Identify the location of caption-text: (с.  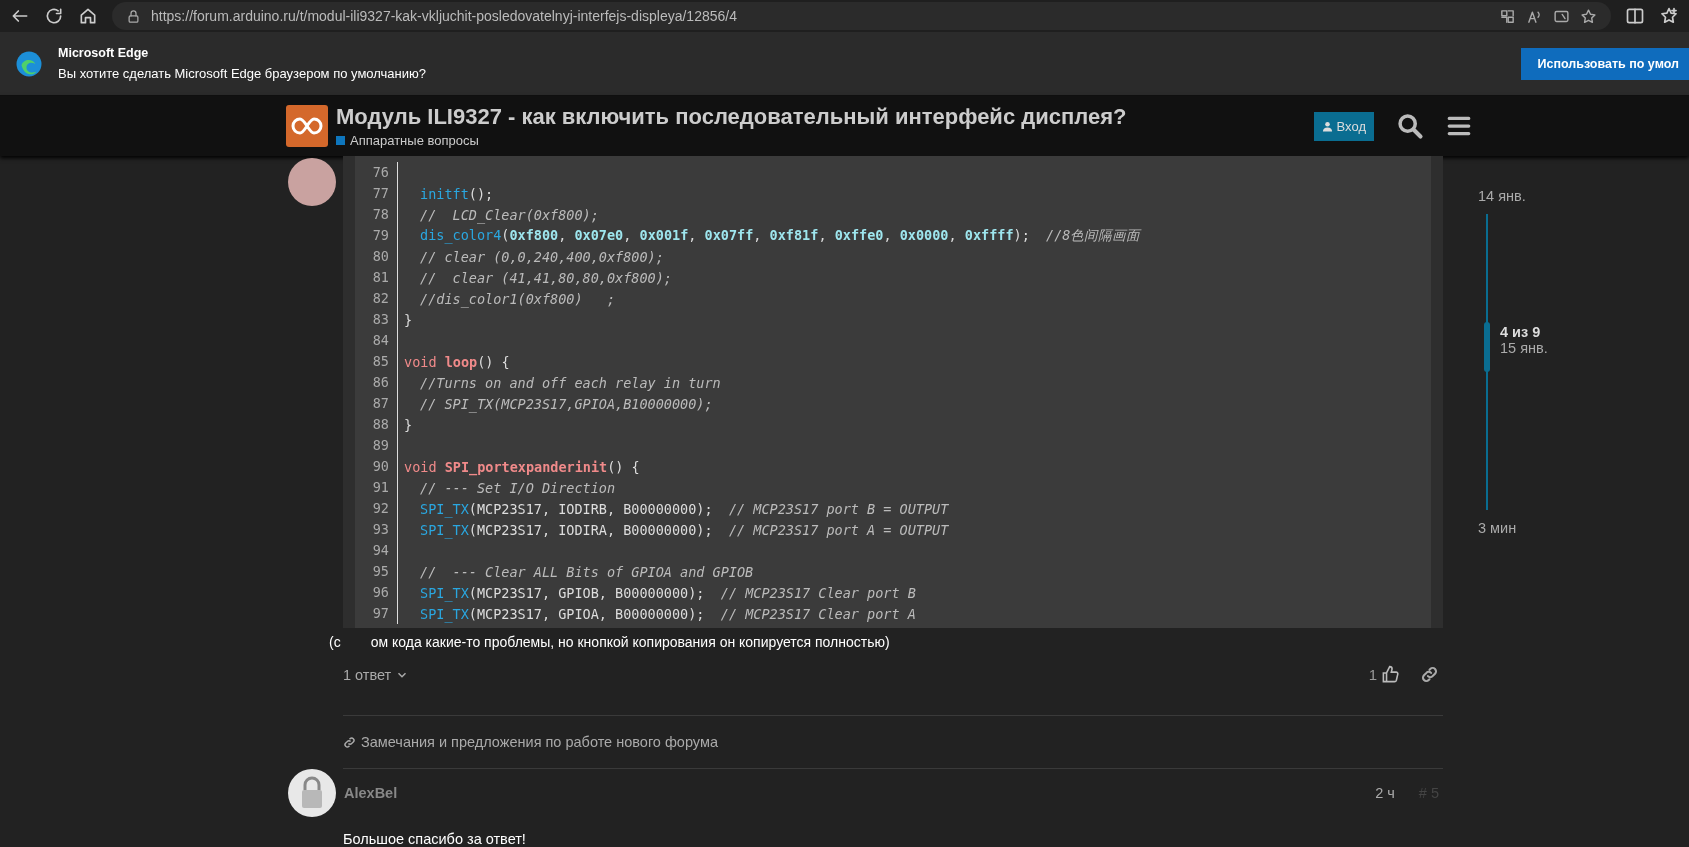
(335, 642).